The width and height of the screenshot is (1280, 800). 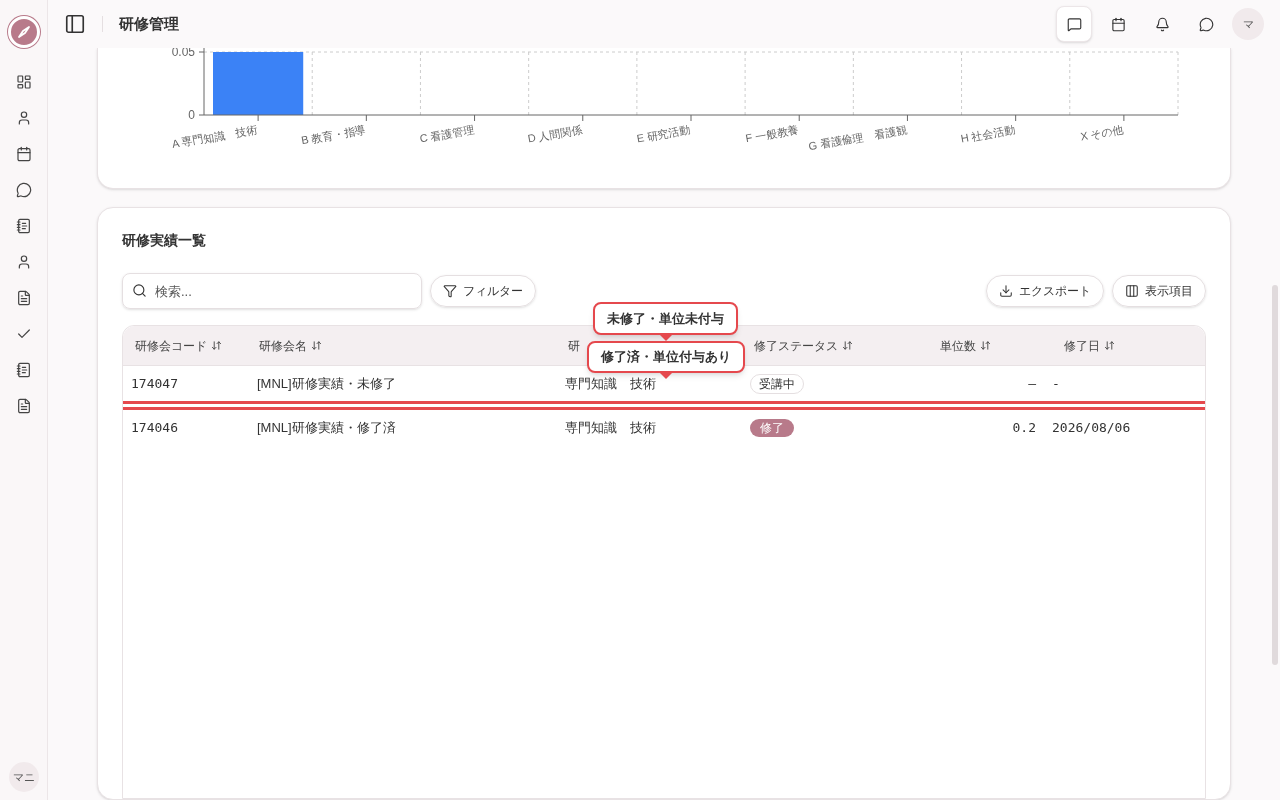 What do you see at coordinates (23, 777) in the screenshot?
I see `user-avatar: マニ` at bounding box center [23, 777].